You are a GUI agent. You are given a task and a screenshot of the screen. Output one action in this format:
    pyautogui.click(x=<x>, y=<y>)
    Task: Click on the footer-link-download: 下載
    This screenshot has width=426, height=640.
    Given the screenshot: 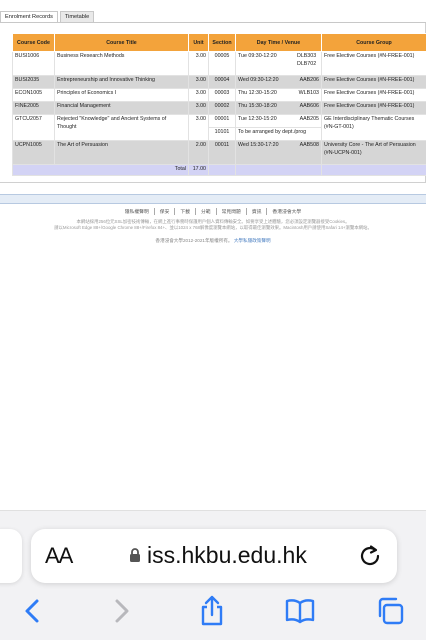 What is the action you would take?
    pyautogui.click(x=185, y=211)
    